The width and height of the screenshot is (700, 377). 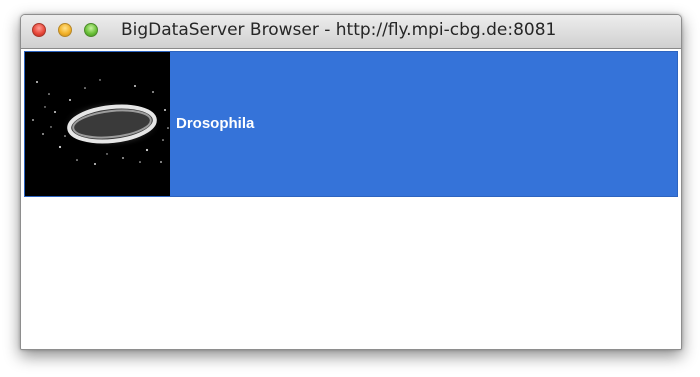 What do you see at coordinates (39, 30) in the screenshot?
I see `close-window-button` at bounding box center [39, 30].